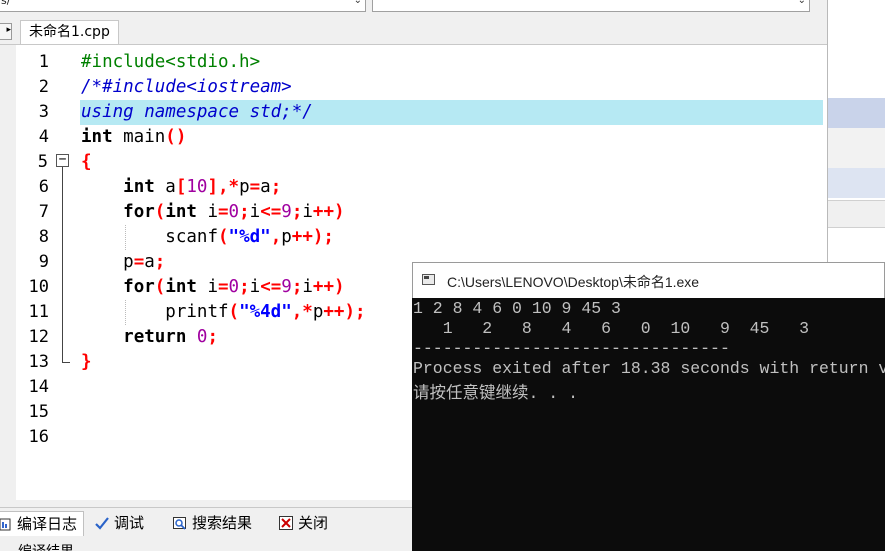 The image size is (885, 551). Describe the element at coordinates (43, 212) in the screenshot. I see `line-number: 7` at that location.